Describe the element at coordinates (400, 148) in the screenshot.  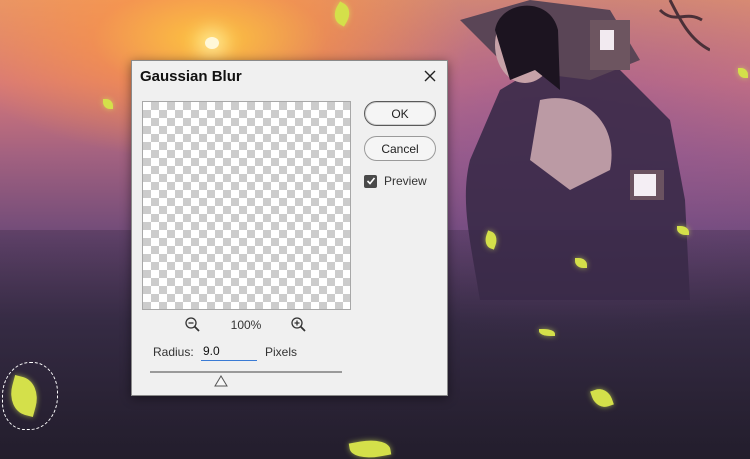
I see `cancel-button: Cancel` at that location.